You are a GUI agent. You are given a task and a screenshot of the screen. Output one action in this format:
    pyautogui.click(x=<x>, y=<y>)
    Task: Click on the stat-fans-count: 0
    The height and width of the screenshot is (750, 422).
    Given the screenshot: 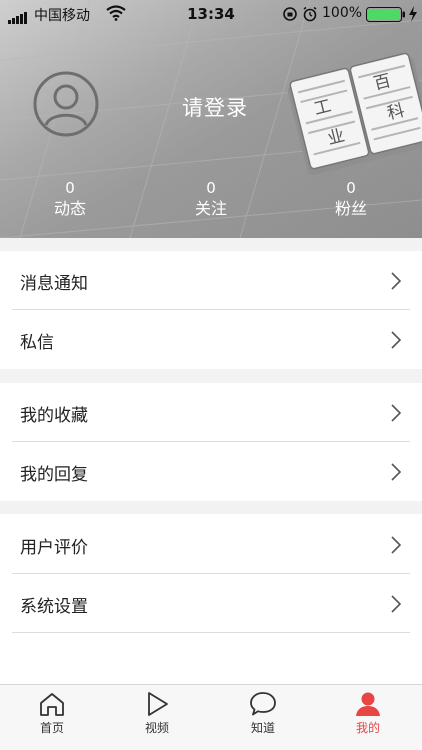 What is the action you would take?
    pyautogui.click(x=351, y=188)
    